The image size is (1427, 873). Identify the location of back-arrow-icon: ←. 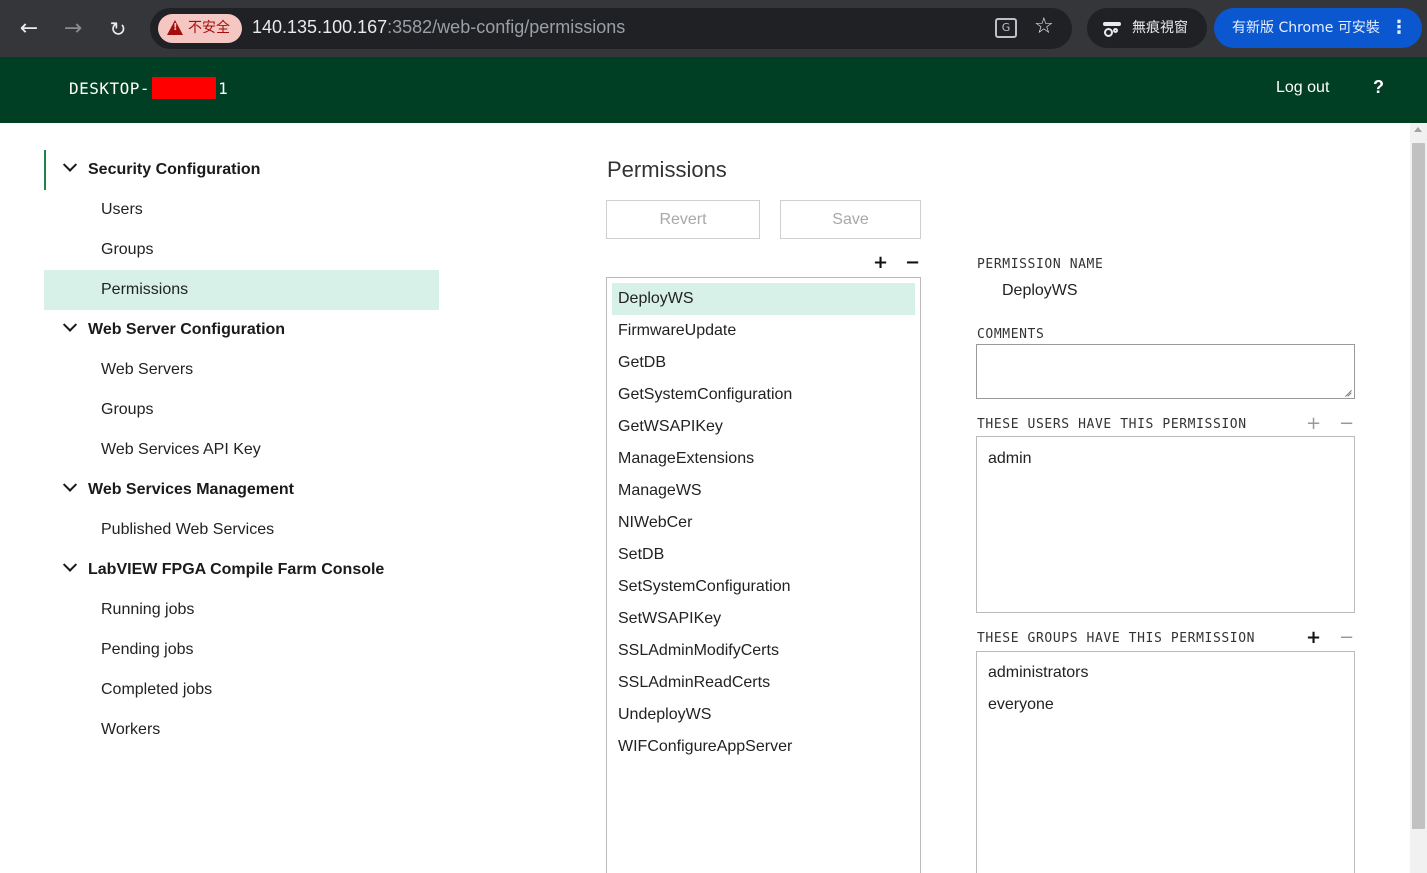
(29, 29).